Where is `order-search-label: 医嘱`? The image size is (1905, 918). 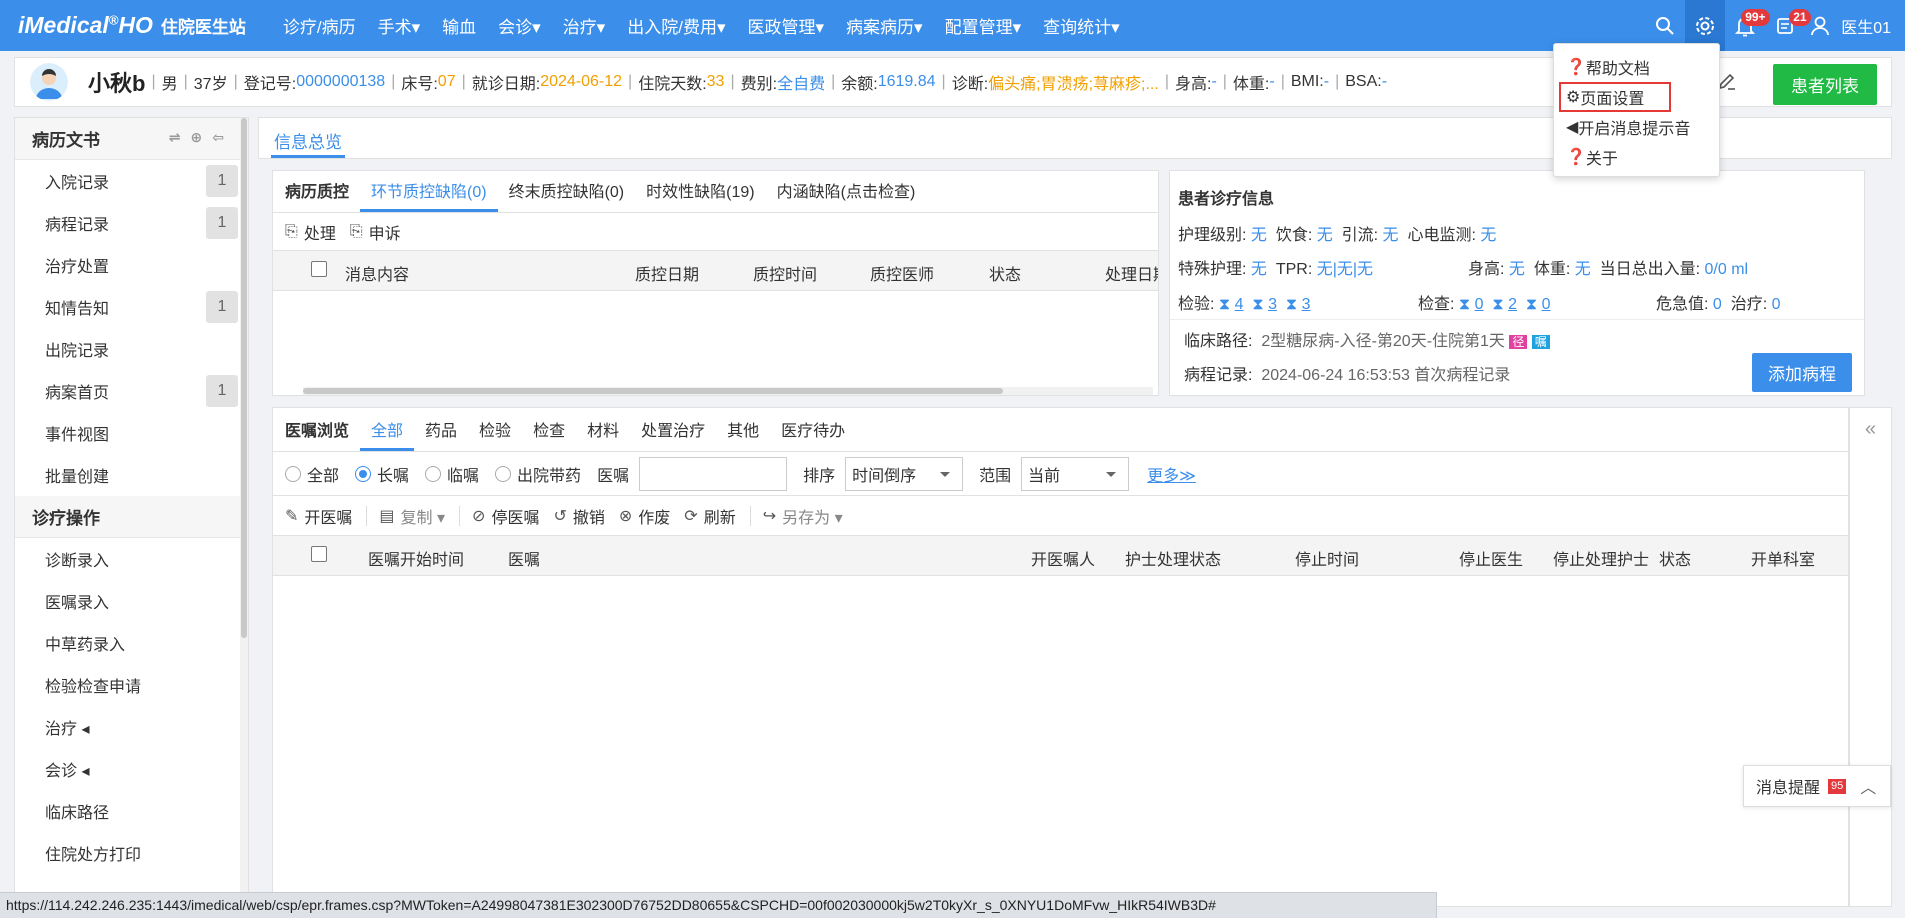
order-search-label: 医嘱 is located at coordinates (613, 476).